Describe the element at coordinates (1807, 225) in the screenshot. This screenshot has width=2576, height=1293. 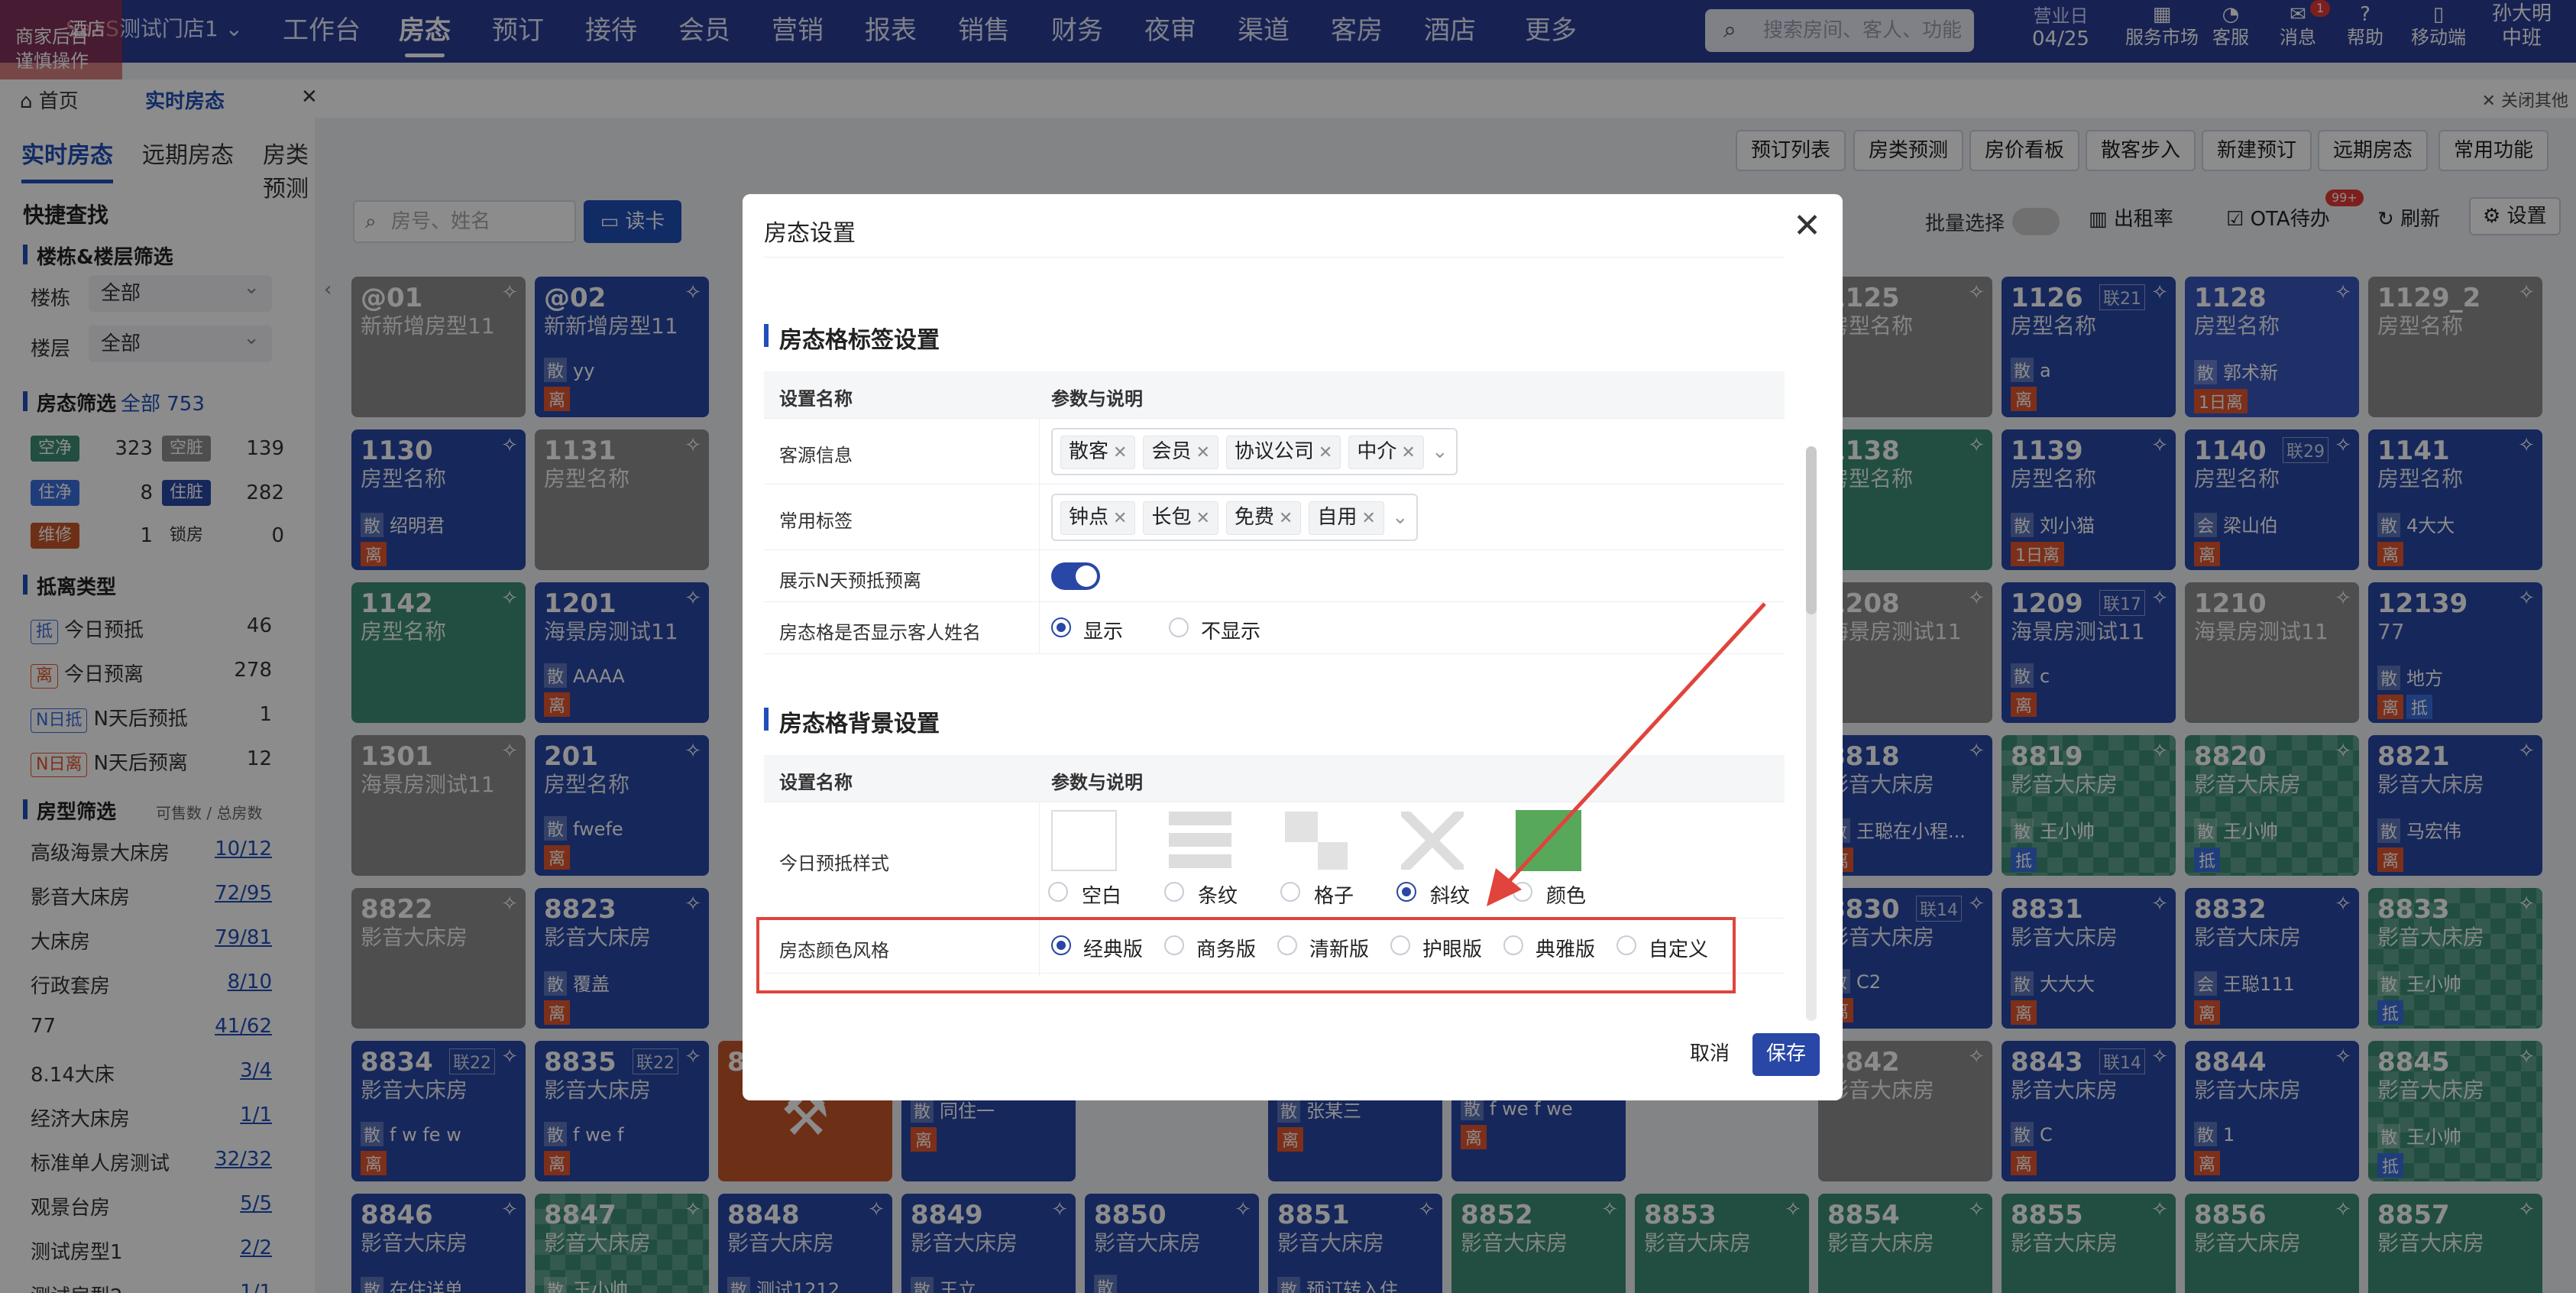
I see `modal-close-icon: ✕` at that location.